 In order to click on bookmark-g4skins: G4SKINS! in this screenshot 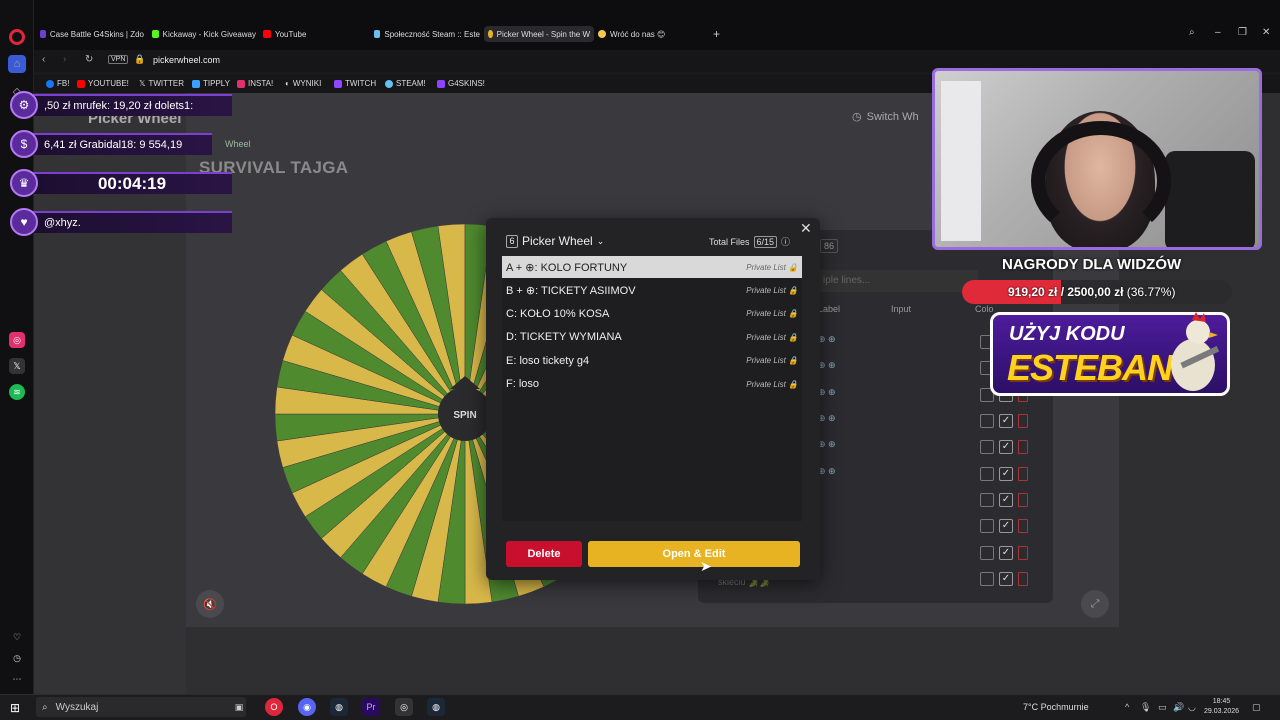, I will do `click(461, 83)`.